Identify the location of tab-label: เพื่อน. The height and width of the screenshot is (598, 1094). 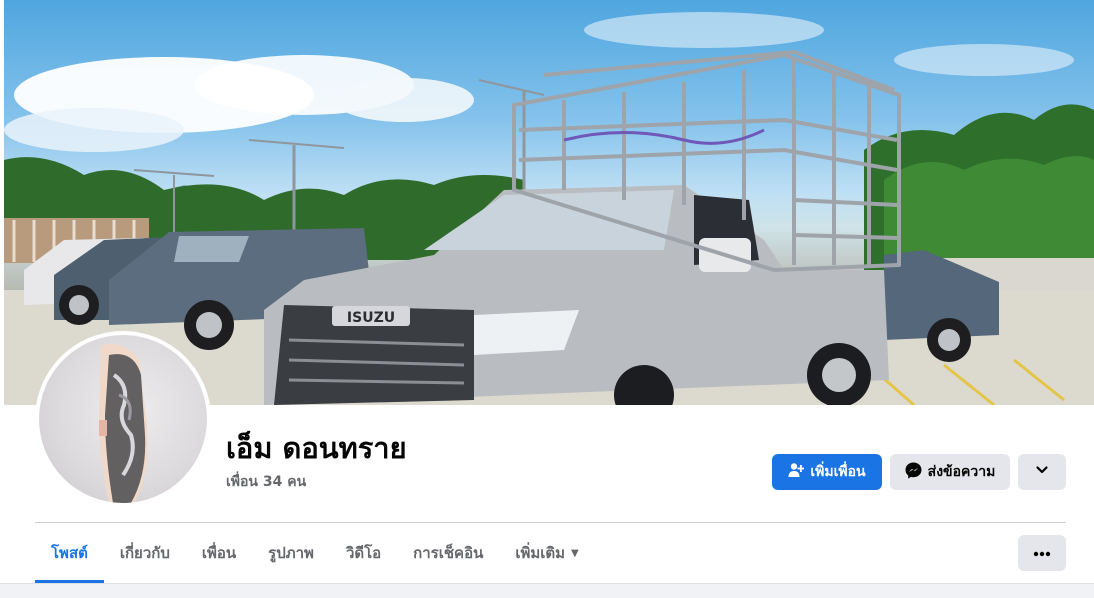
(219, 553).